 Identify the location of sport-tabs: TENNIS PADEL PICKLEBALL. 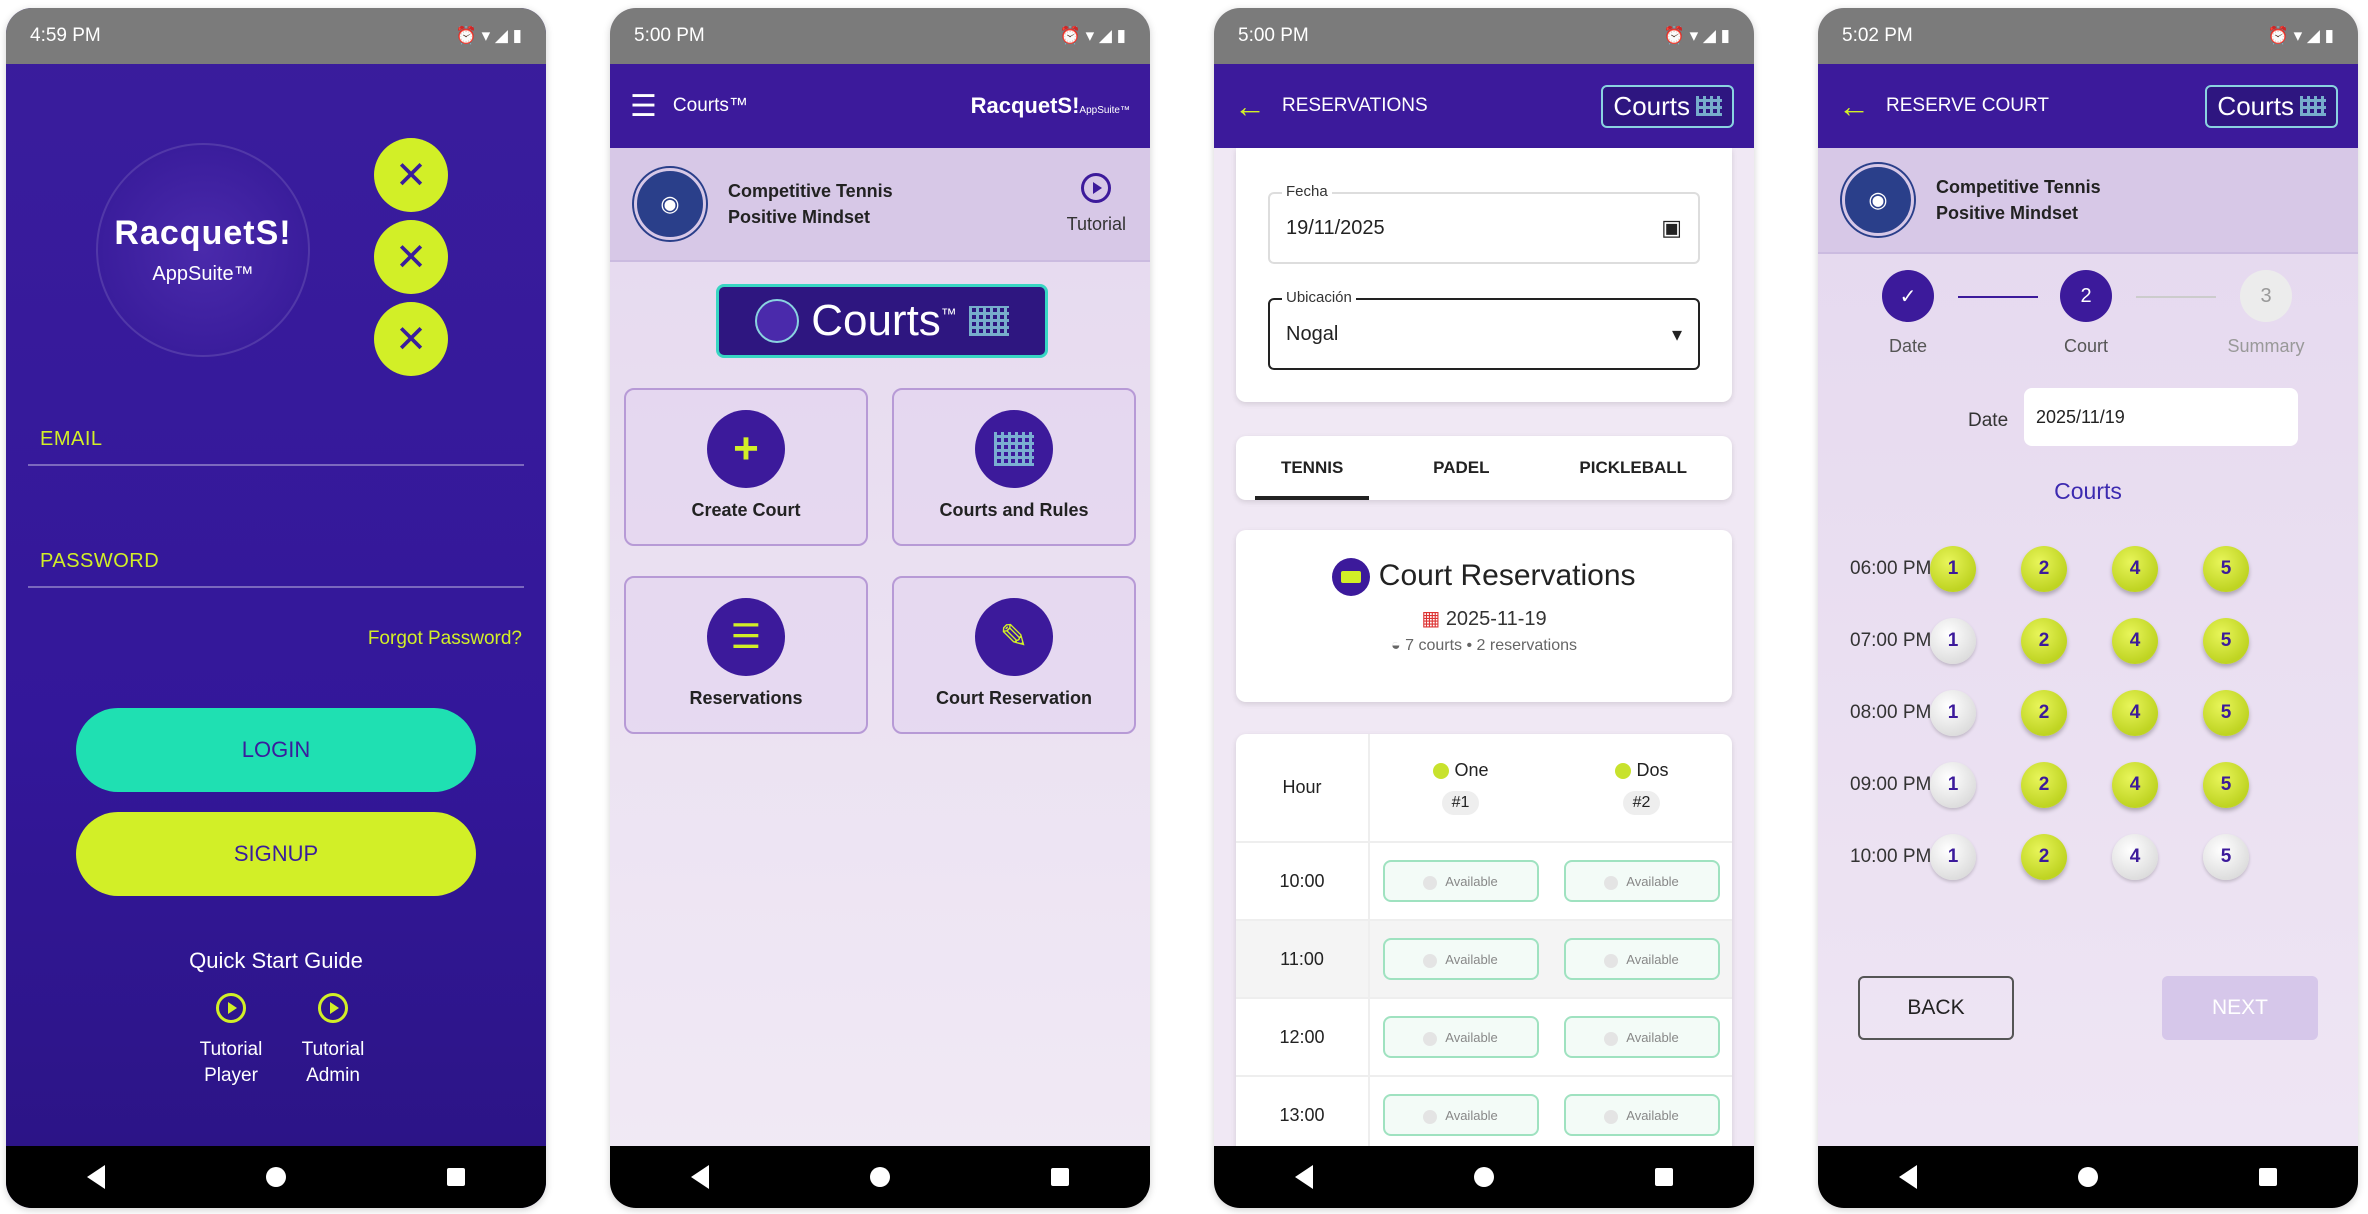
(1484, 468).